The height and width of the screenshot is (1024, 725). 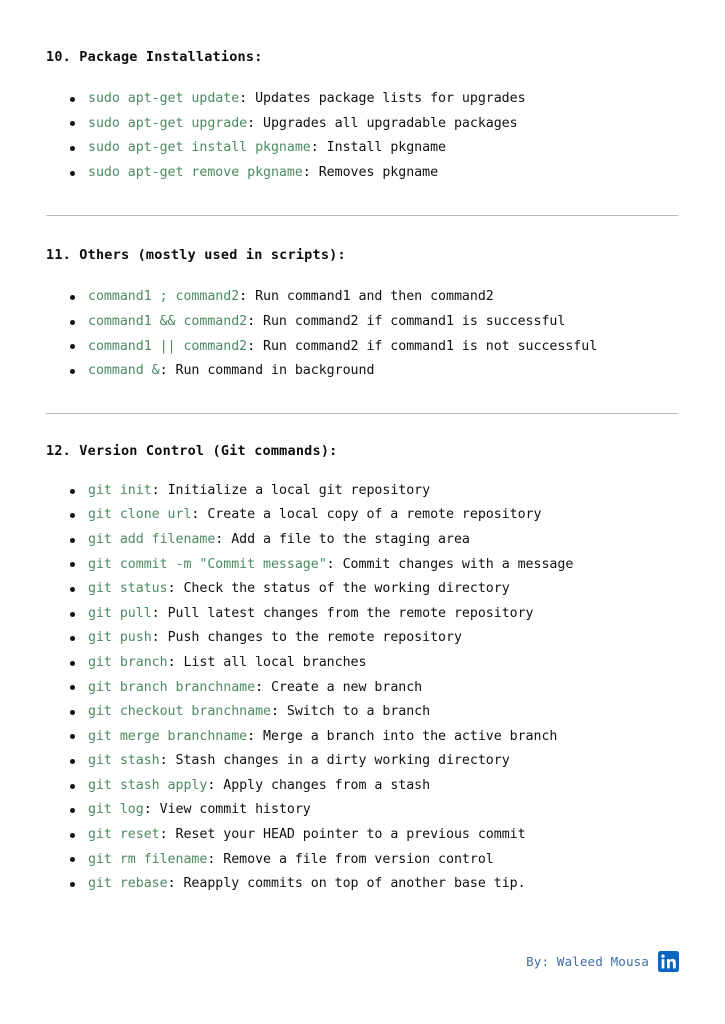 I want to click on author-credit-text: By: Waleed Mousa, so click(x=587, y=961).